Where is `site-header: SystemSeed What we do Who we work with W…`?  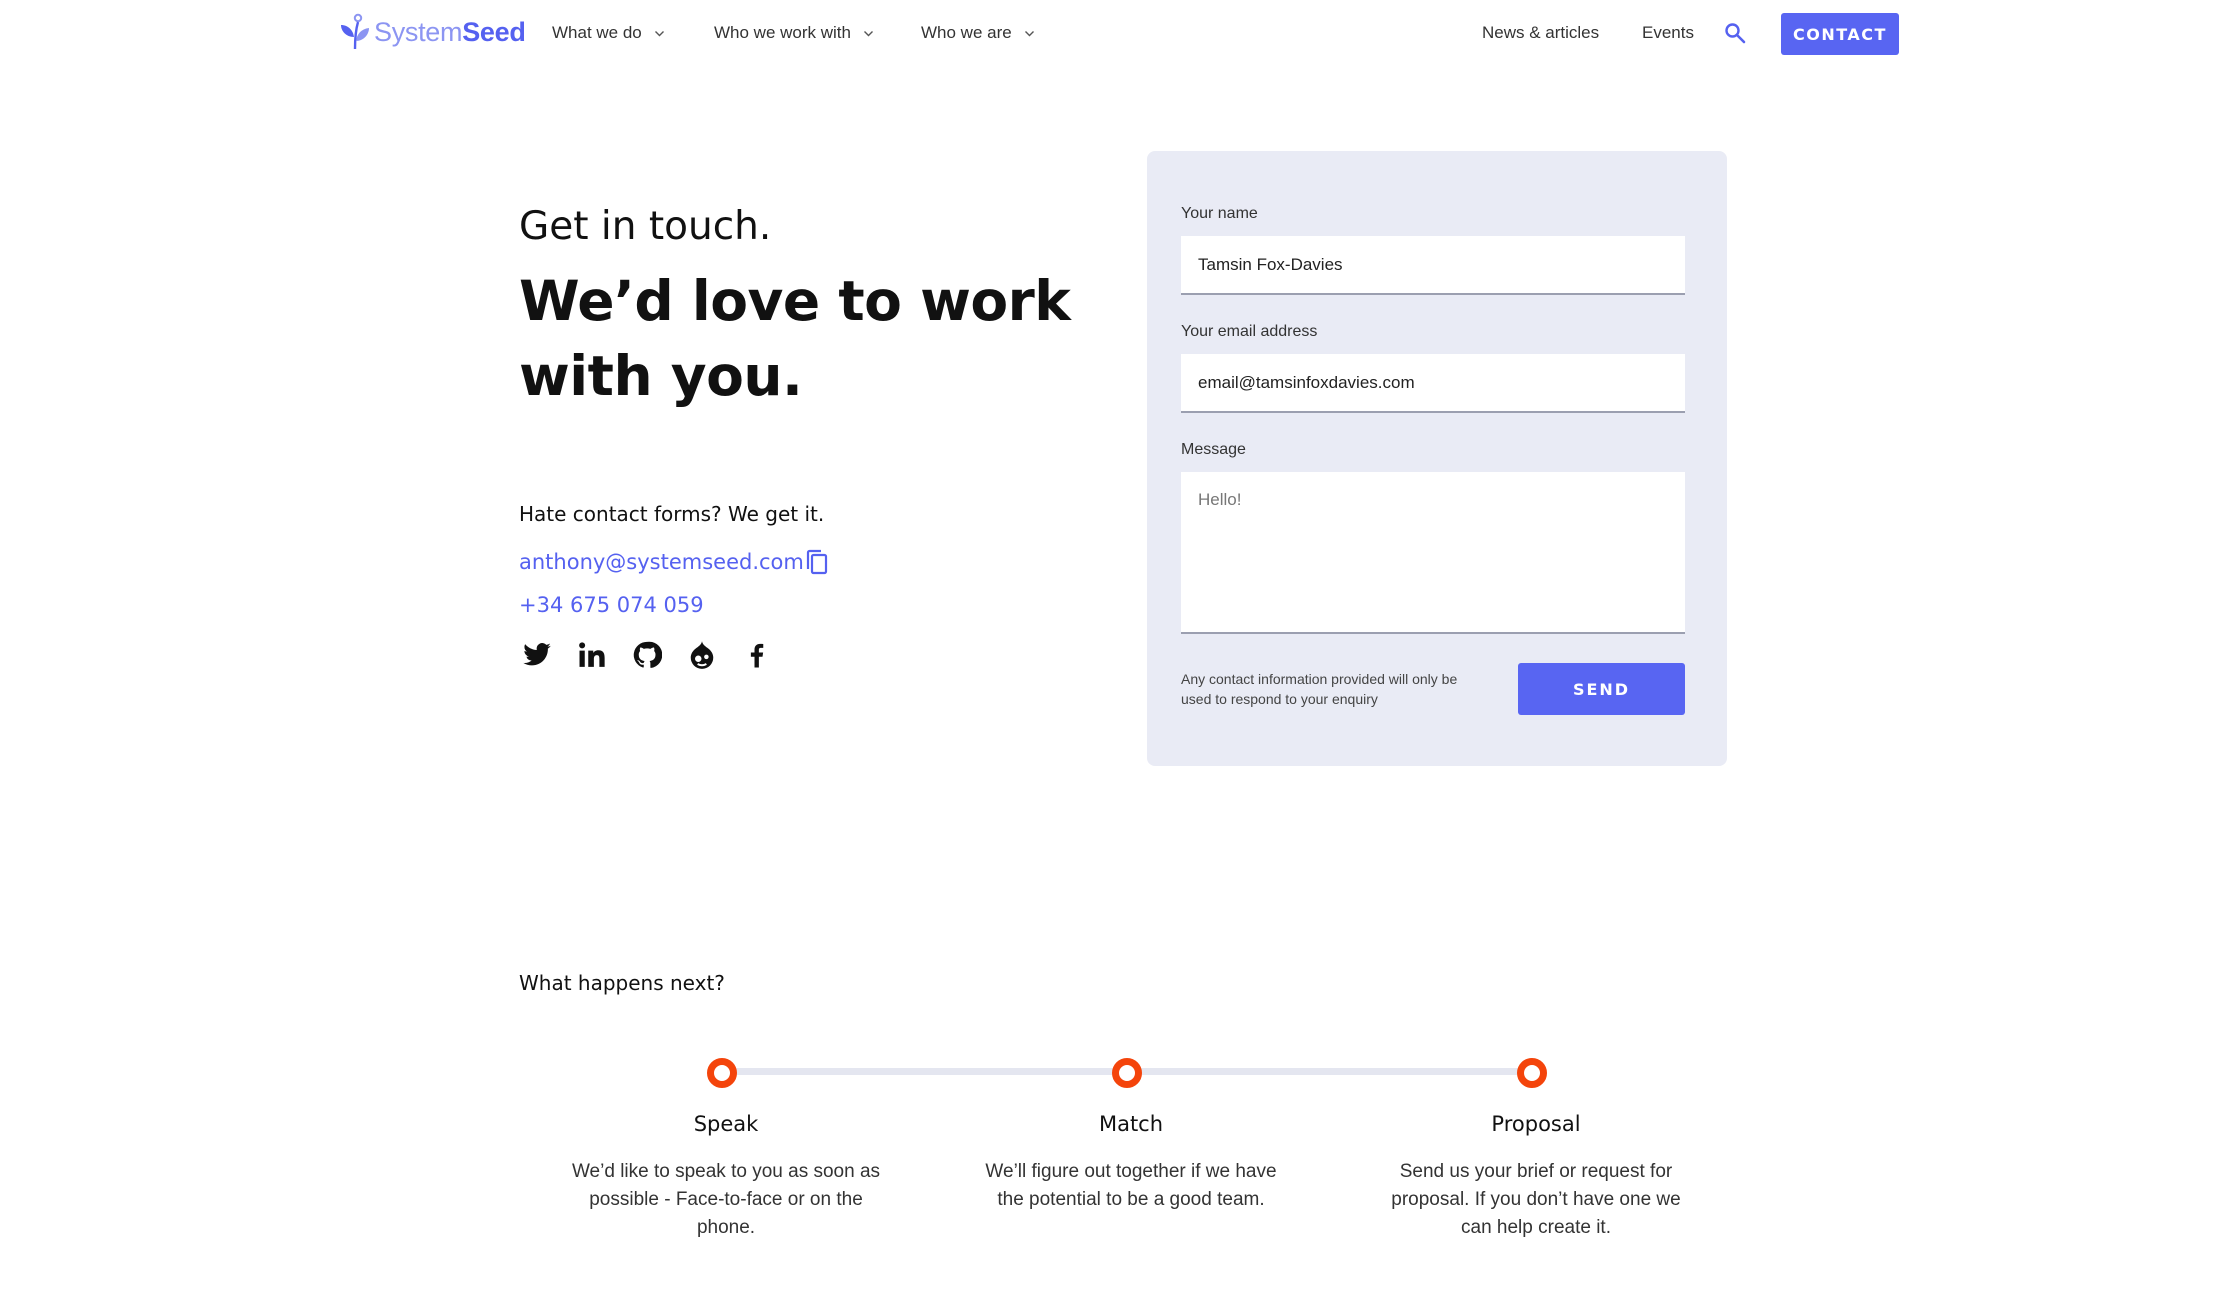 site-header: SystemSeed What we do Who we work with W… is located at coordinates (1120, 34).